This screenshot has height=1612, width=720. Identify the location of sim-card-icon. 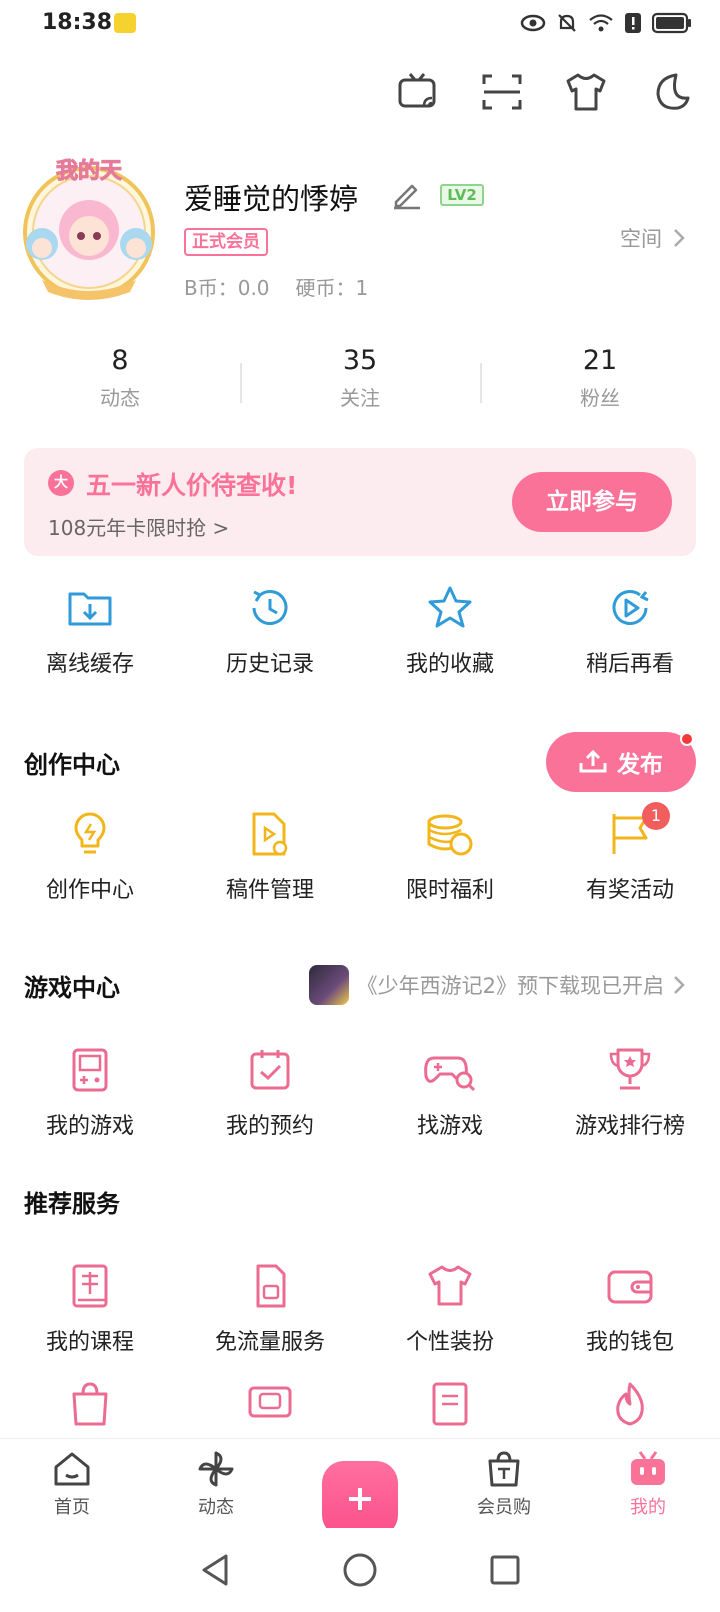
(271, 1286).